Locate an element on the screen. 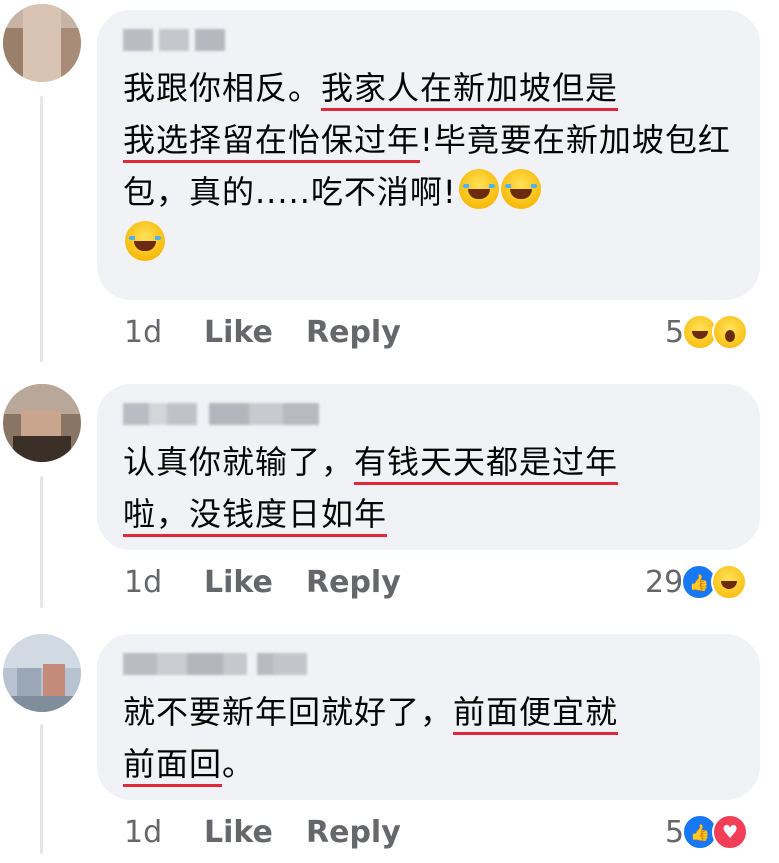  comment-text-plain: 认真你就输了， is located at coordinates (239, 462).